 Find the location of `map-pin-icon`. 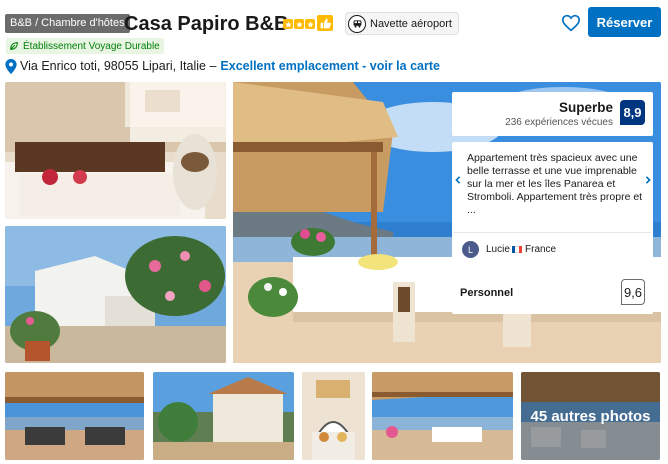

map-pin-icon is located at coordinates (11, 66).